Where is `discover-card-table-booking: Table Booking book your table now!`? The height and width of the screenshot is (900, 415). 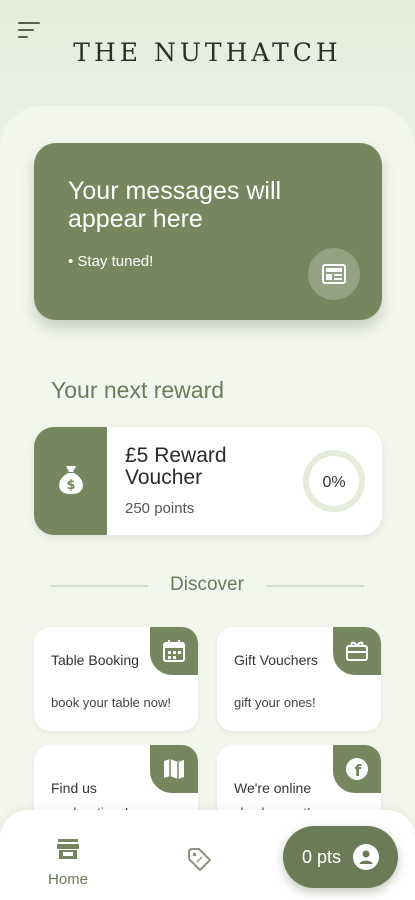 discover-card-table-booking: Table Booking book your table now! is located at coordinates (116, 679).